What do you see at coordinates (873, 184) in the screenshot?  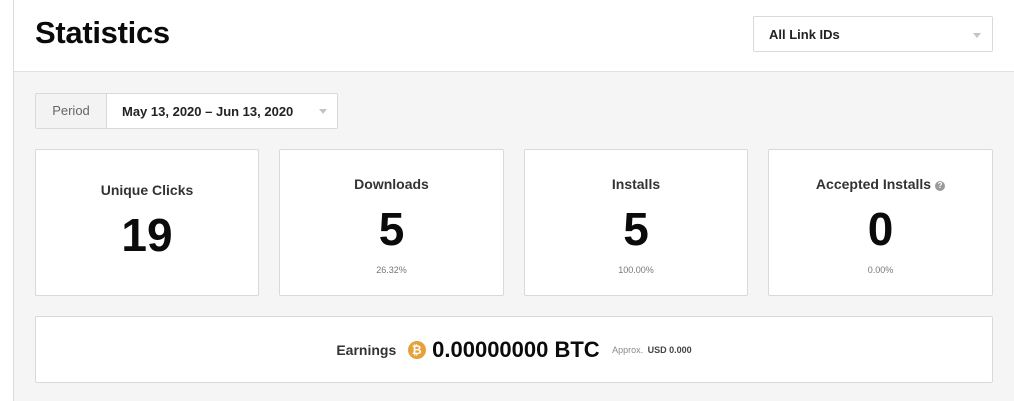 I see `card-title: Accepted Installs` at bounding box center [873, 184].